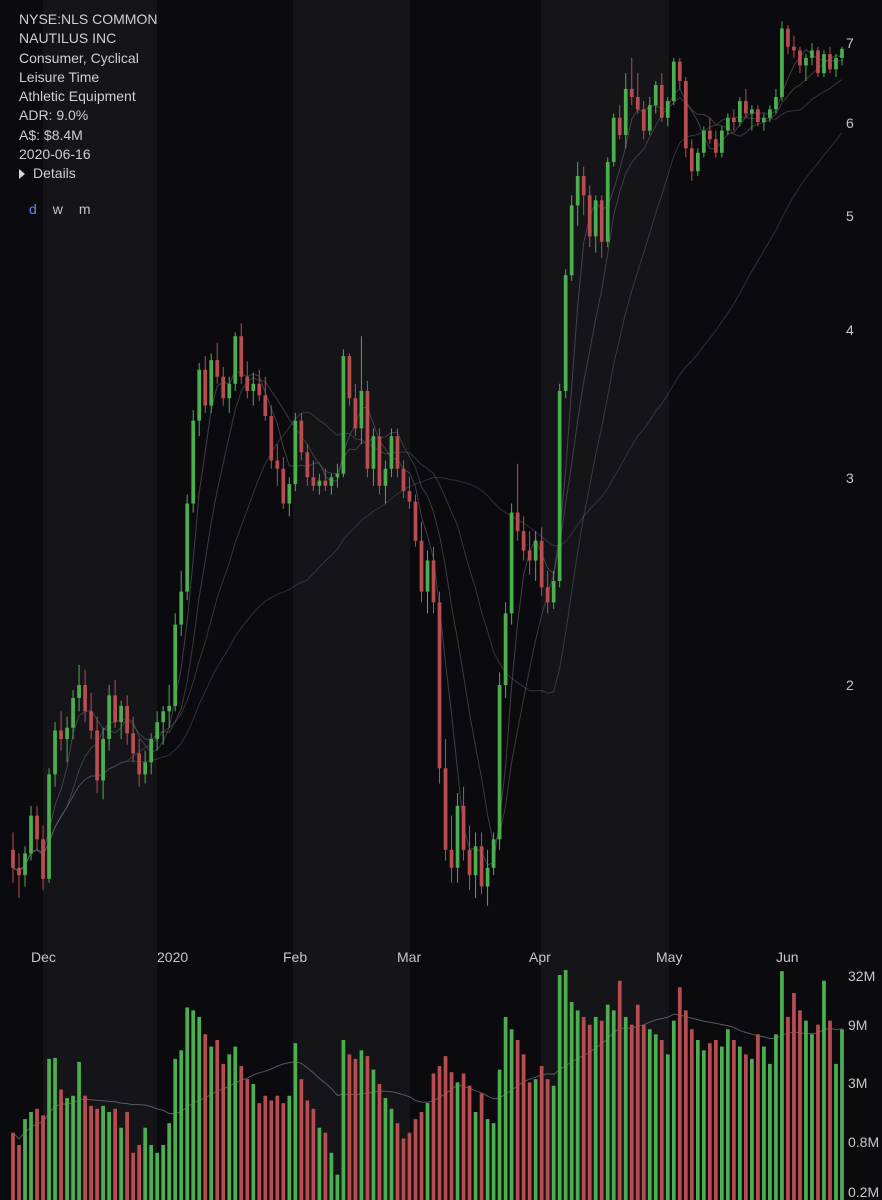 The height and width of the screenshot is (1200, 882). Describe the element at coordinates (861, 976) in the screenshot. I see `volume-tick-32m: 32M` at that location.